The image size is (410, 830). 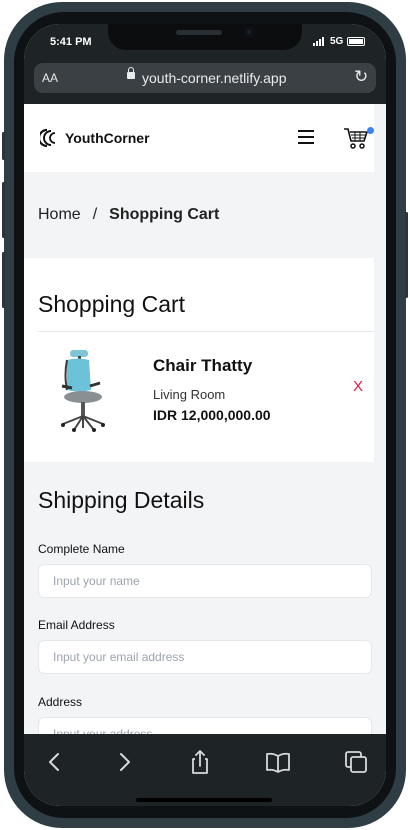 I want to click on hamburger-icon, so click(x=306, y=137).